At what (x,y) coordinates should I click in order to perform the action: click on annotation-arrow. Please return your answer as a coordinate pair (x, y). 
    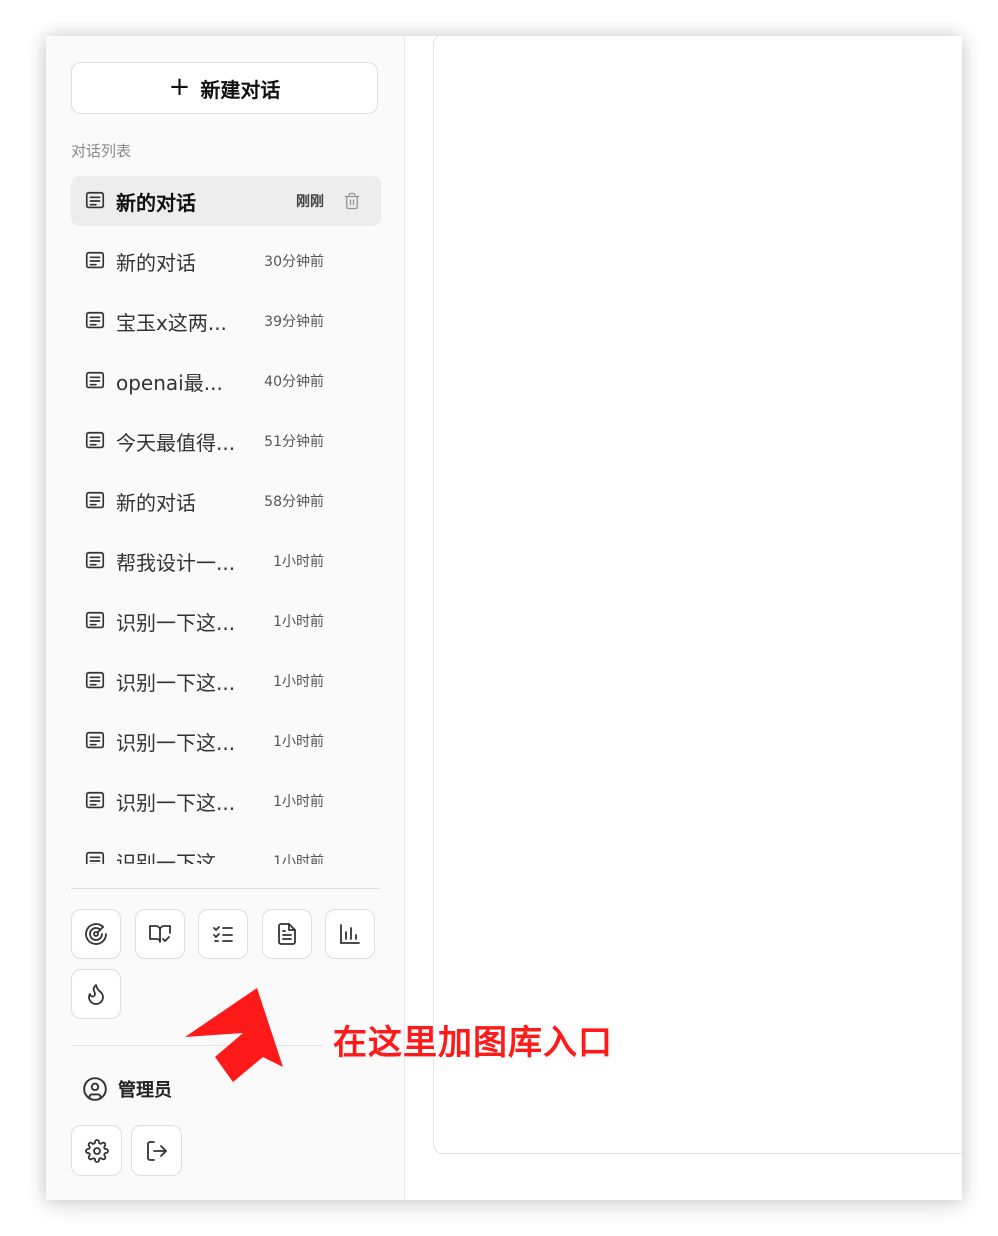
    Looking at the image, I should click on (234, 1035).